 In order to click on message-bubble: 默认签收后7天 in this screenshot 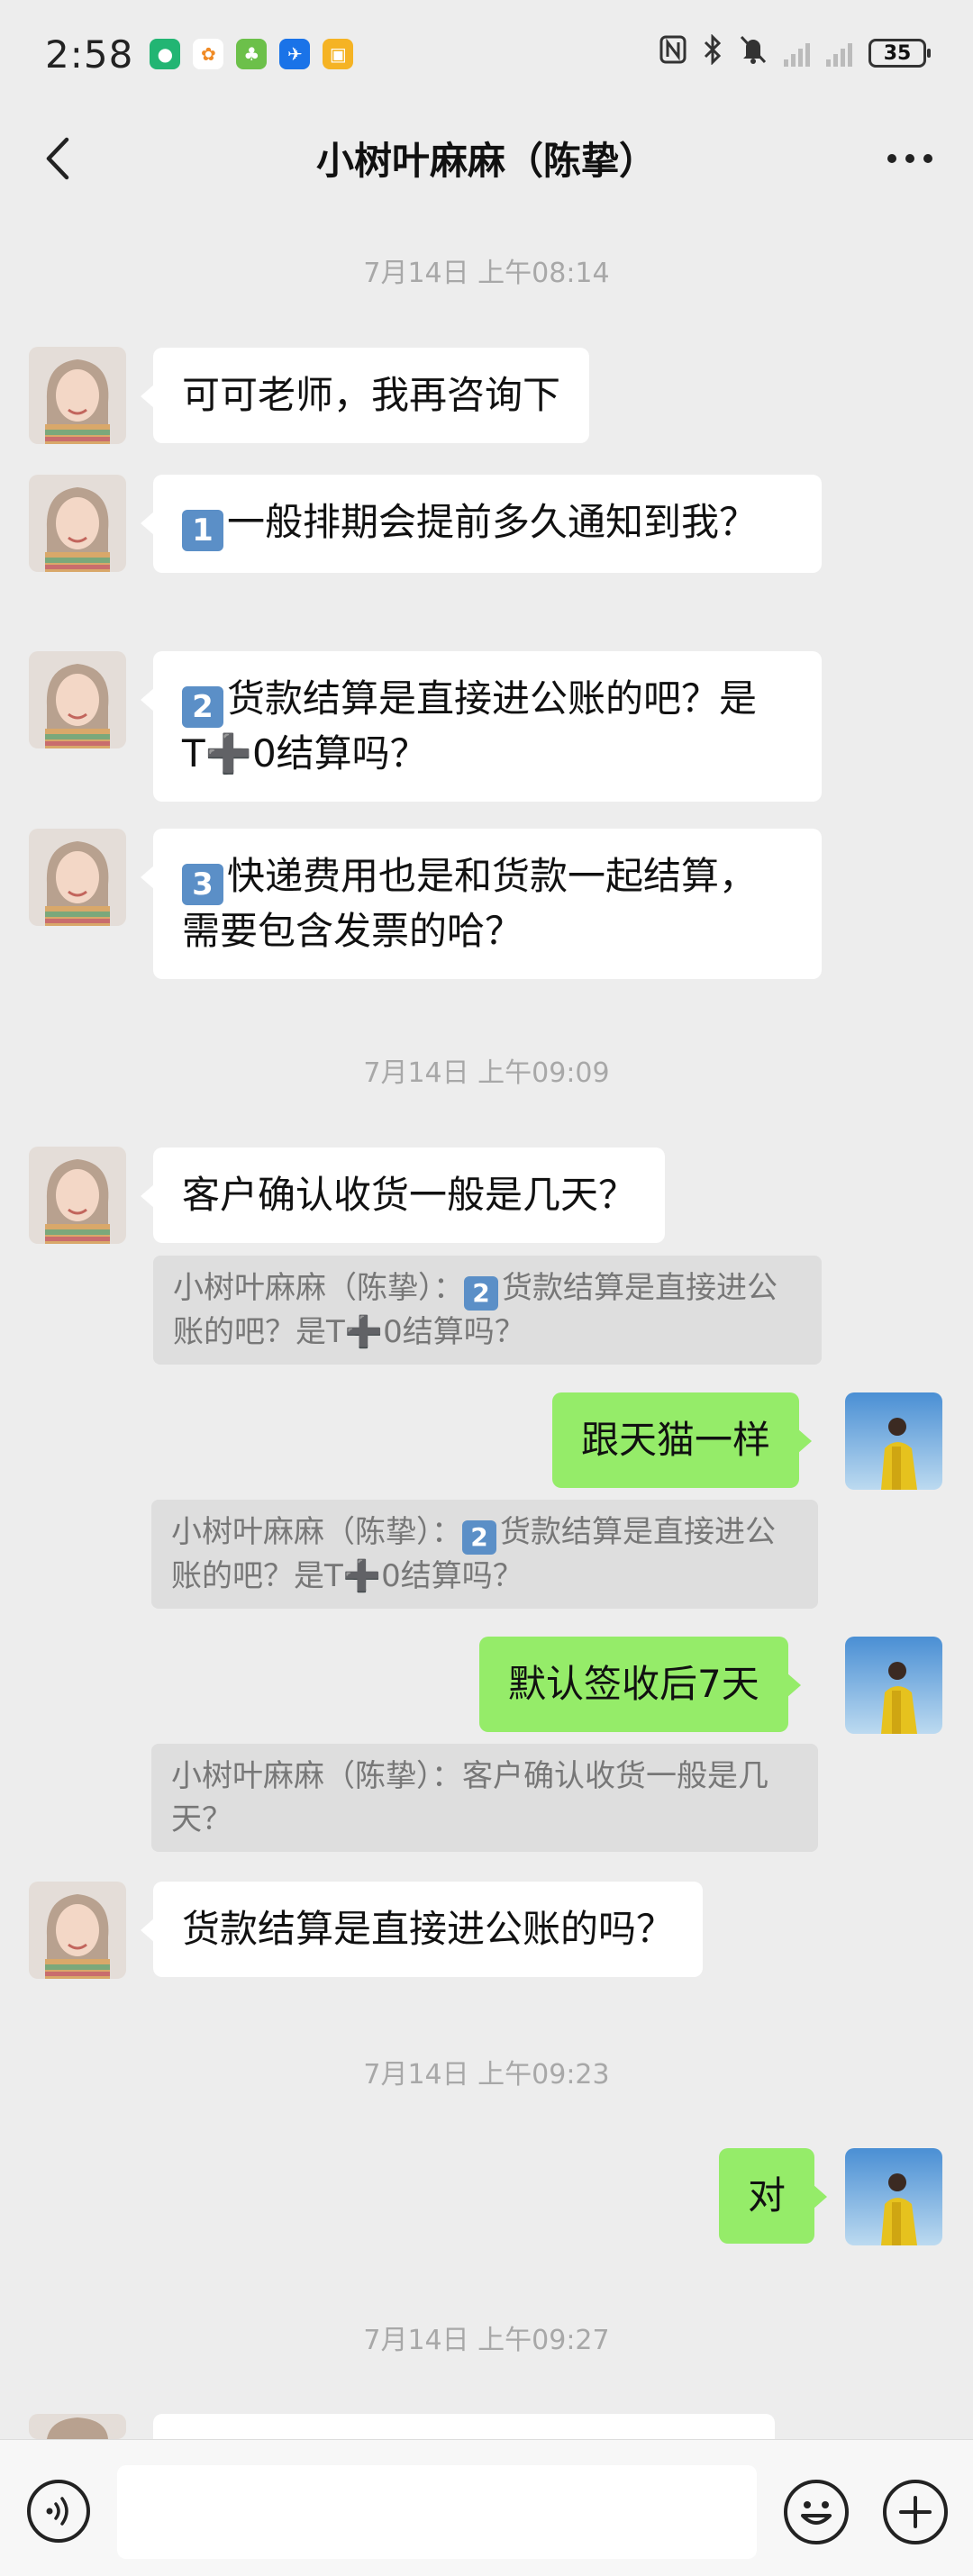, I will do `click(640, 1684)`.